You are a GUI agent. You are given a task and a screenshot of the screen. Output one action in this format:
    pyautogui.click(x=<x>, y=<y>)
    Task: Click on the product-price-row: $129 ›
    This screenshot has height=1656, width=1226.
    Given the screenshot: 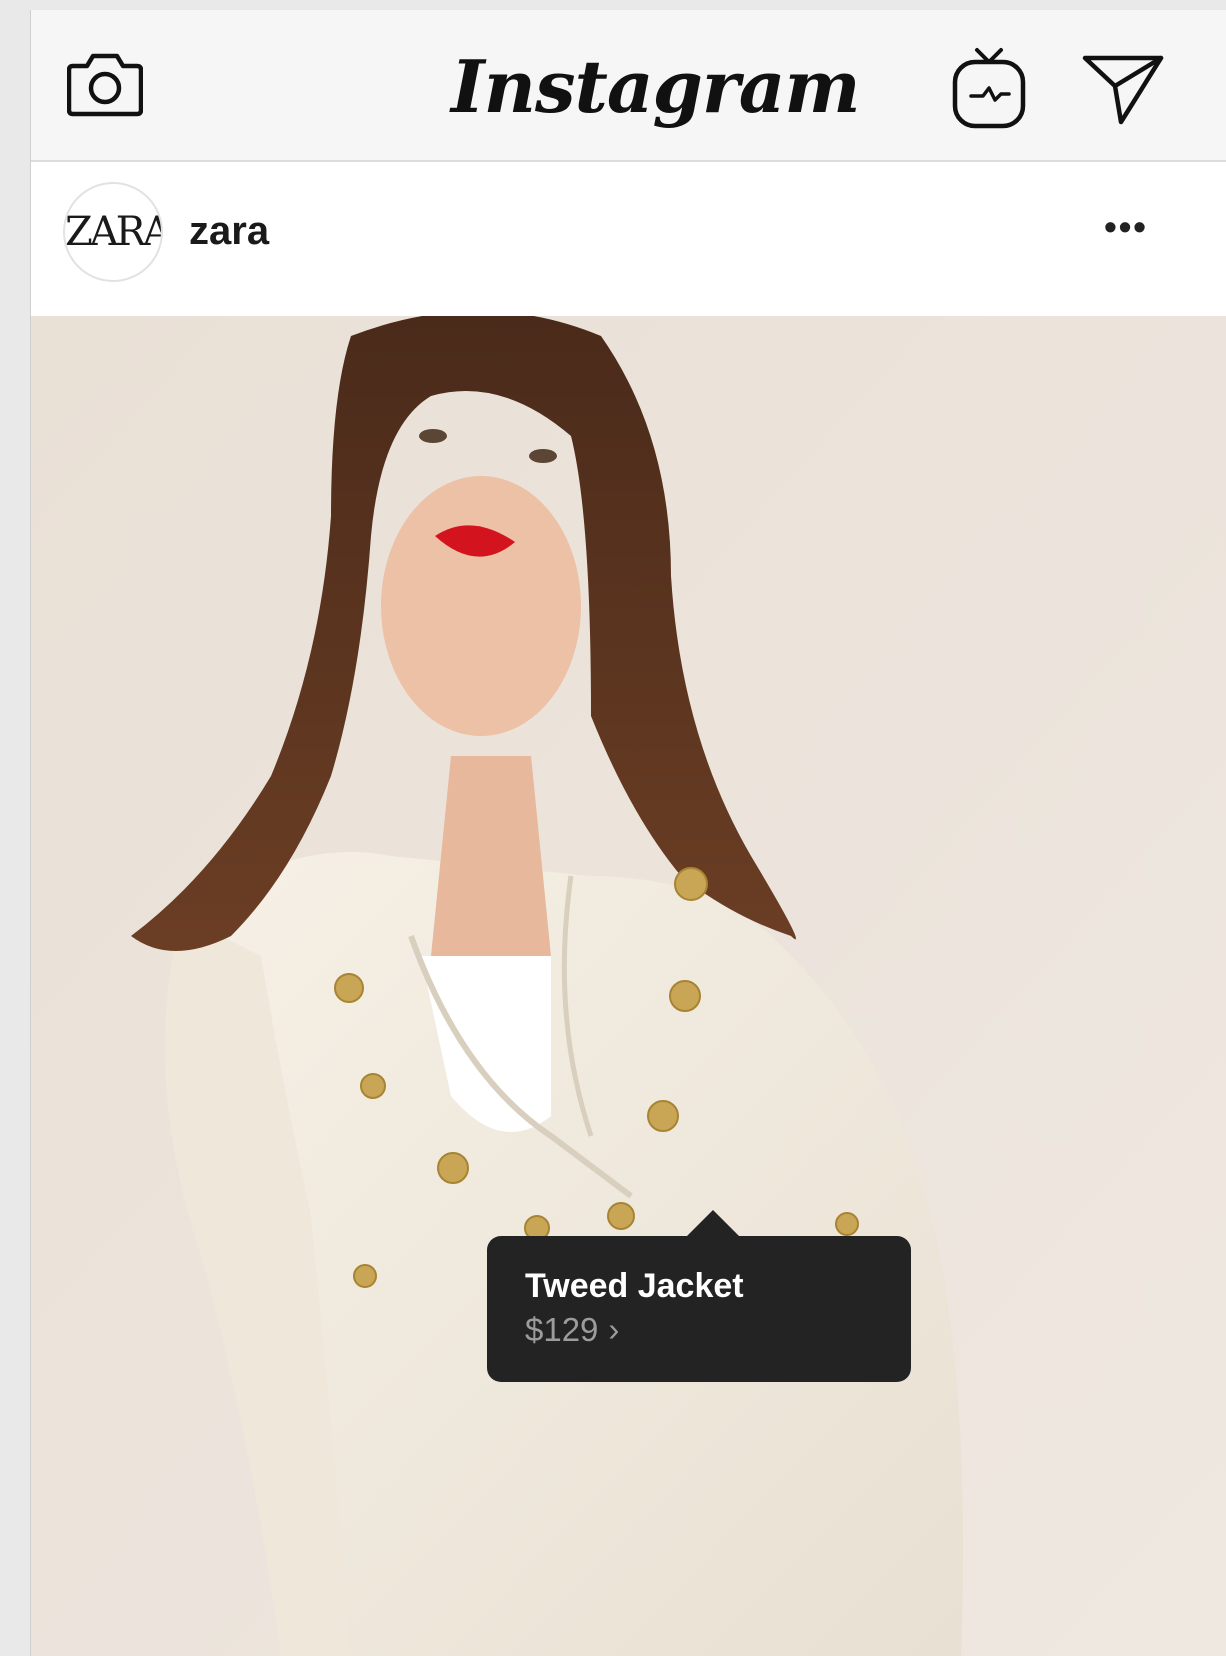 What is the action you would take?
    pyautogui.click(x=572, y=1330)
    